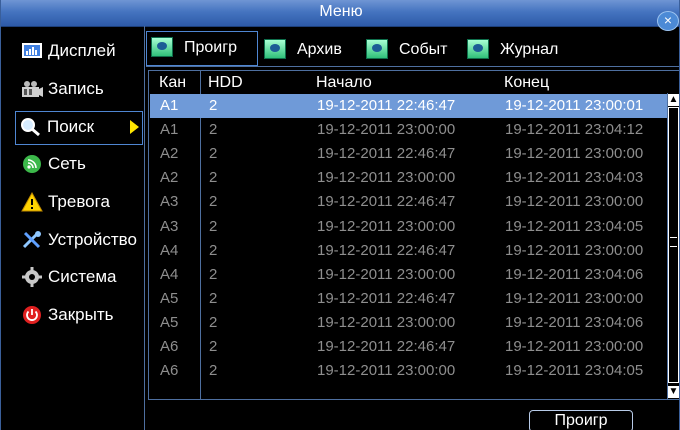 The width and height of the screenshot is (680, 430). I want to click on cell-end: 19-12-2011 23:04:12, so click(574, 130).